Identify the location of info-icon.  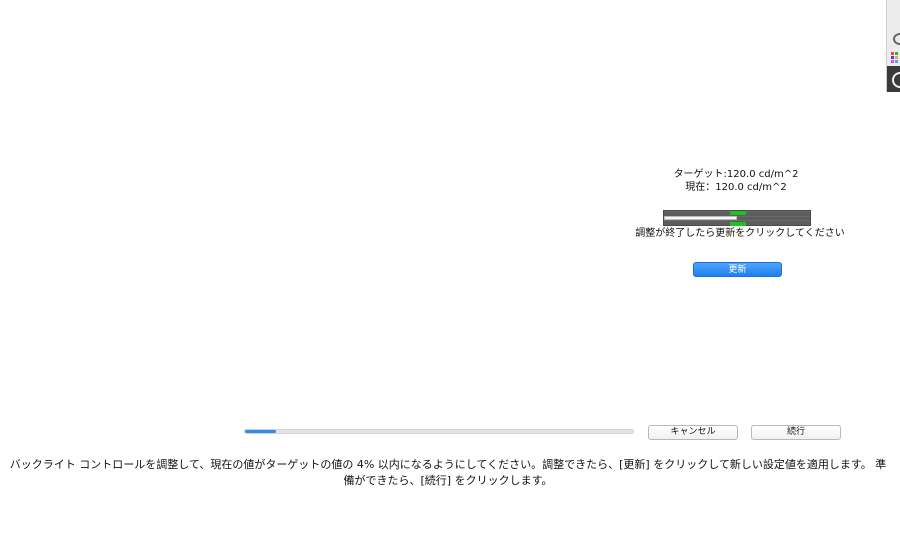
(893, 79).